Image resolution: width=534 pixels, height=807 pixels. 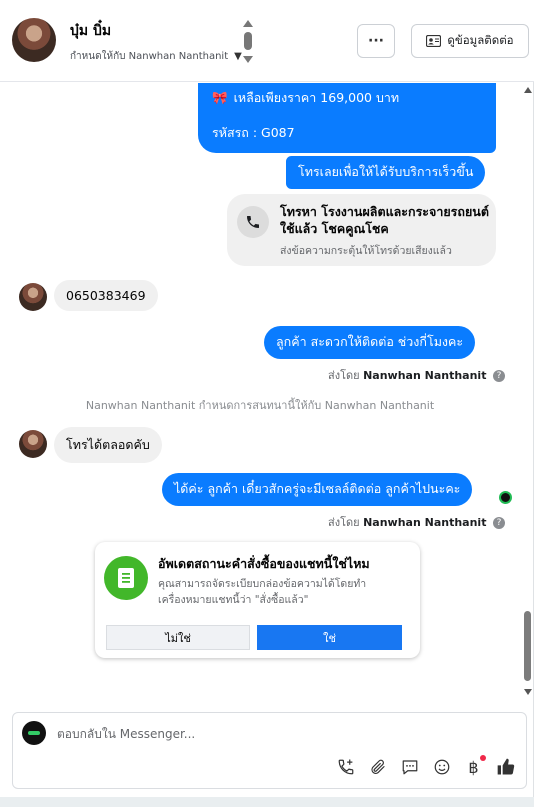 I want to click on receipt-icon, so click(x=126, y=578).